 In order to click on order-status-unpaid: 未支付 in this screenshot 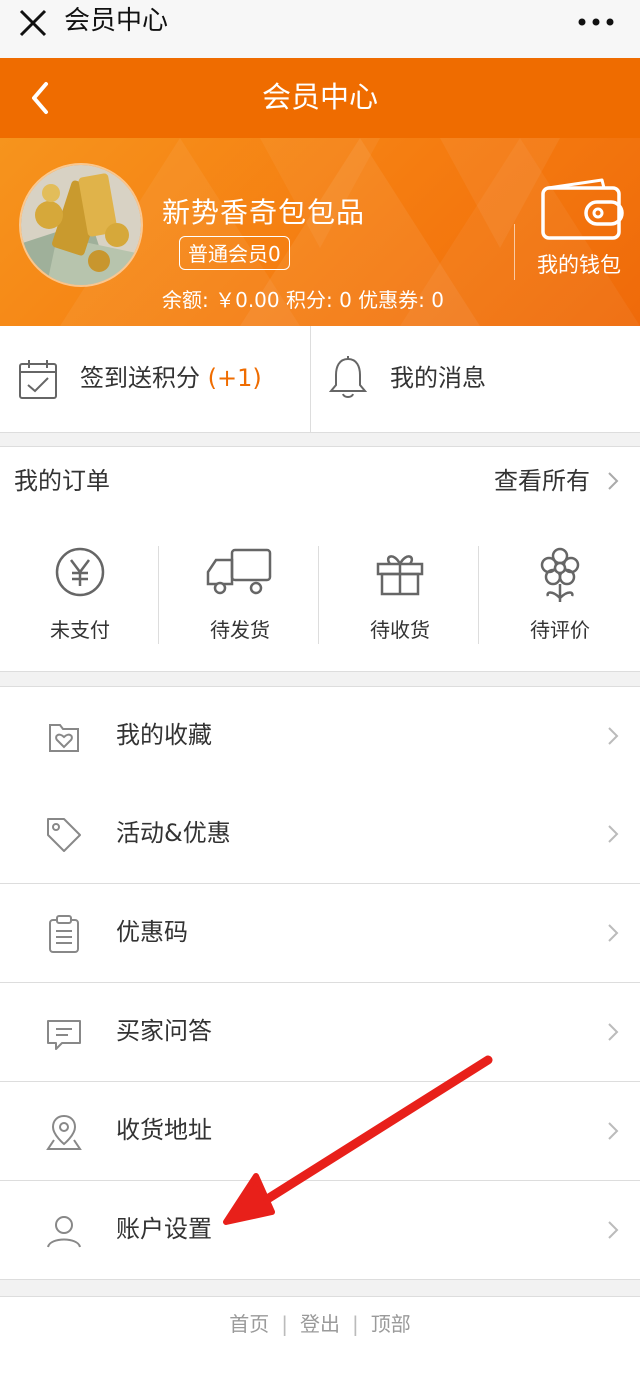, I will do `click(80, 596)`.